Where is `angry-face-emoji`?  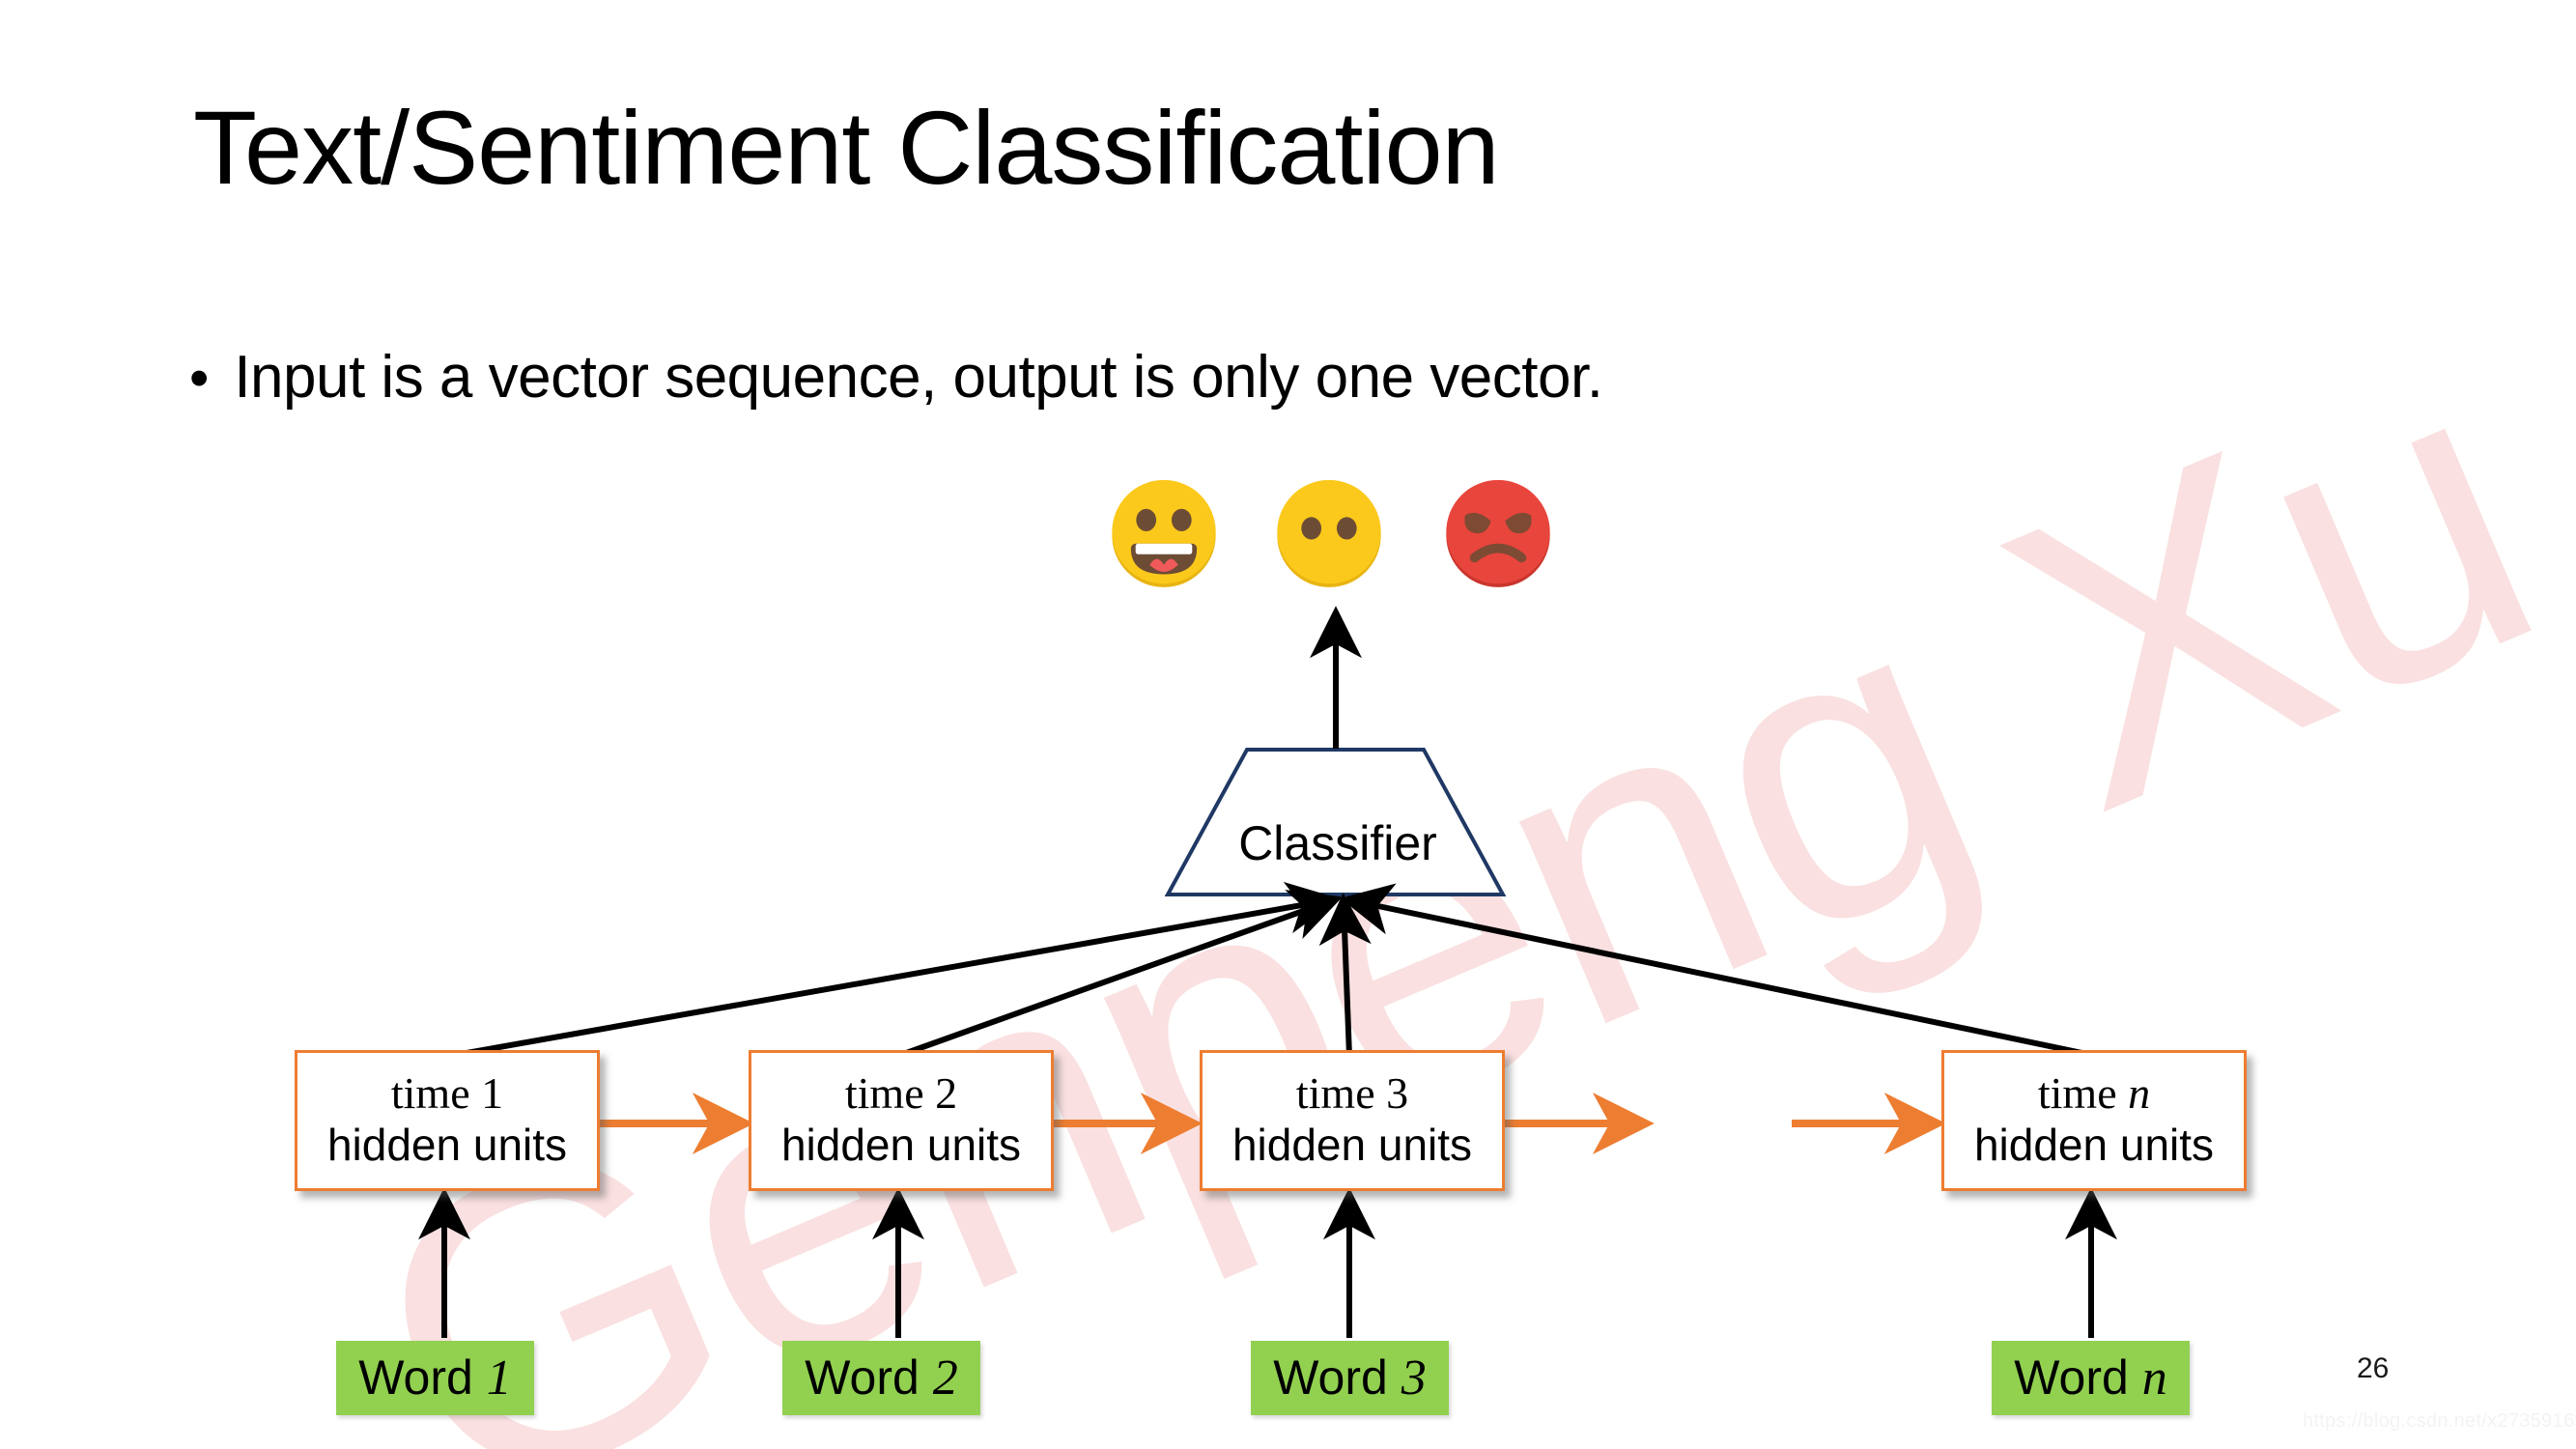 angry-face-emoji is located at coordinates (1498, 536).